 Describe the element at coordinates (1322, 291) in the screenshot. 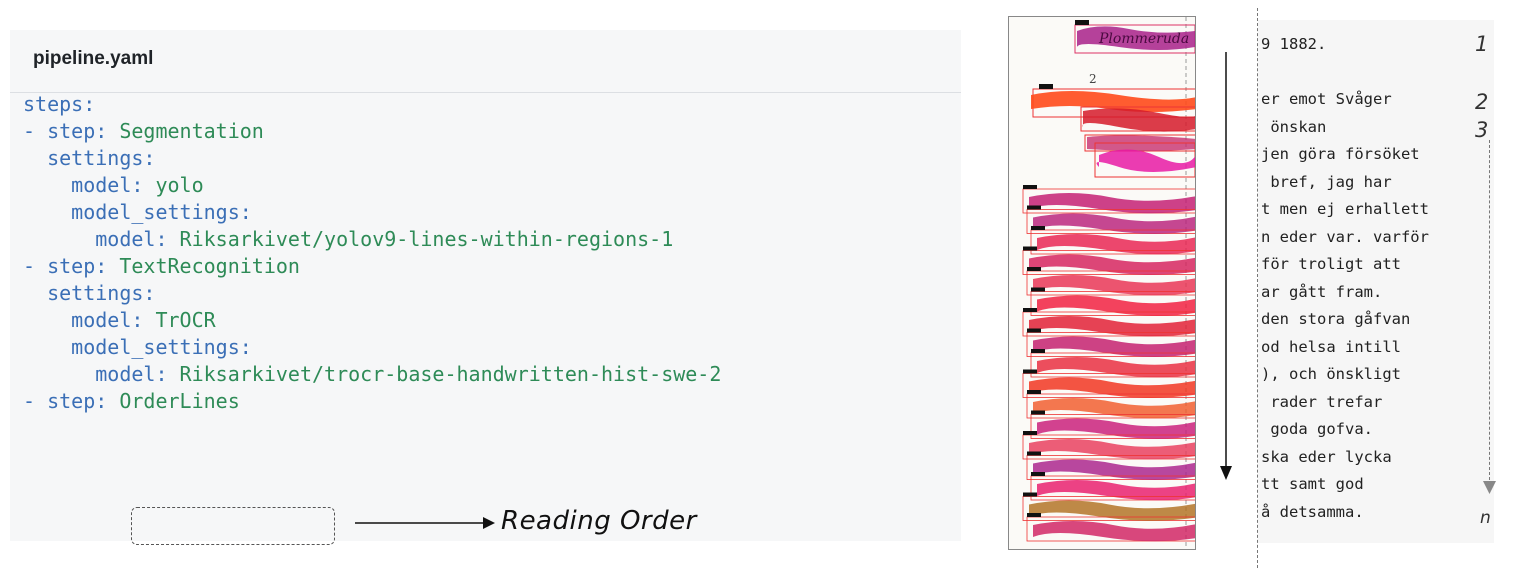

I see `transcription-line: ar gått fram.` at that location.